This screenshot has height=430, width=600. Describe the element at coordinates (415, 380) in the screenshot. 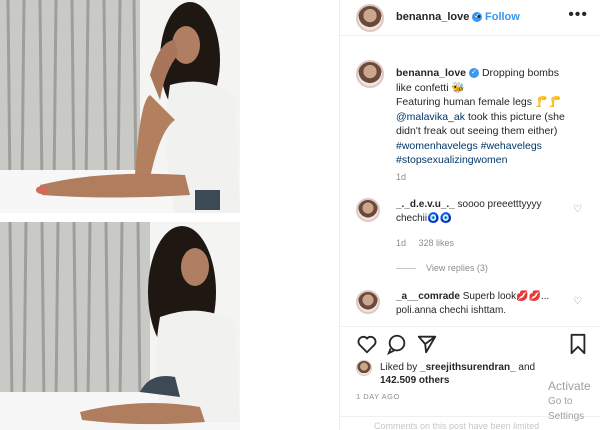

I see `likes-others-count: 142.509 others` at that location.